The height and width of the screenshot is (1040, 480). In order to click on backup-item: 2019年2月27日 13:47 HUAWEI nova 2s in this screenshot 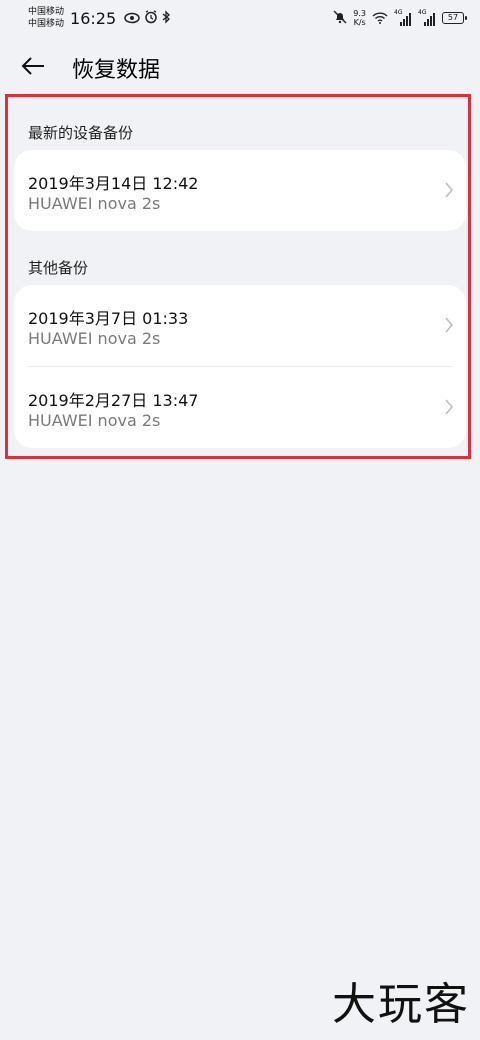, I will do `click(240, 407)`.